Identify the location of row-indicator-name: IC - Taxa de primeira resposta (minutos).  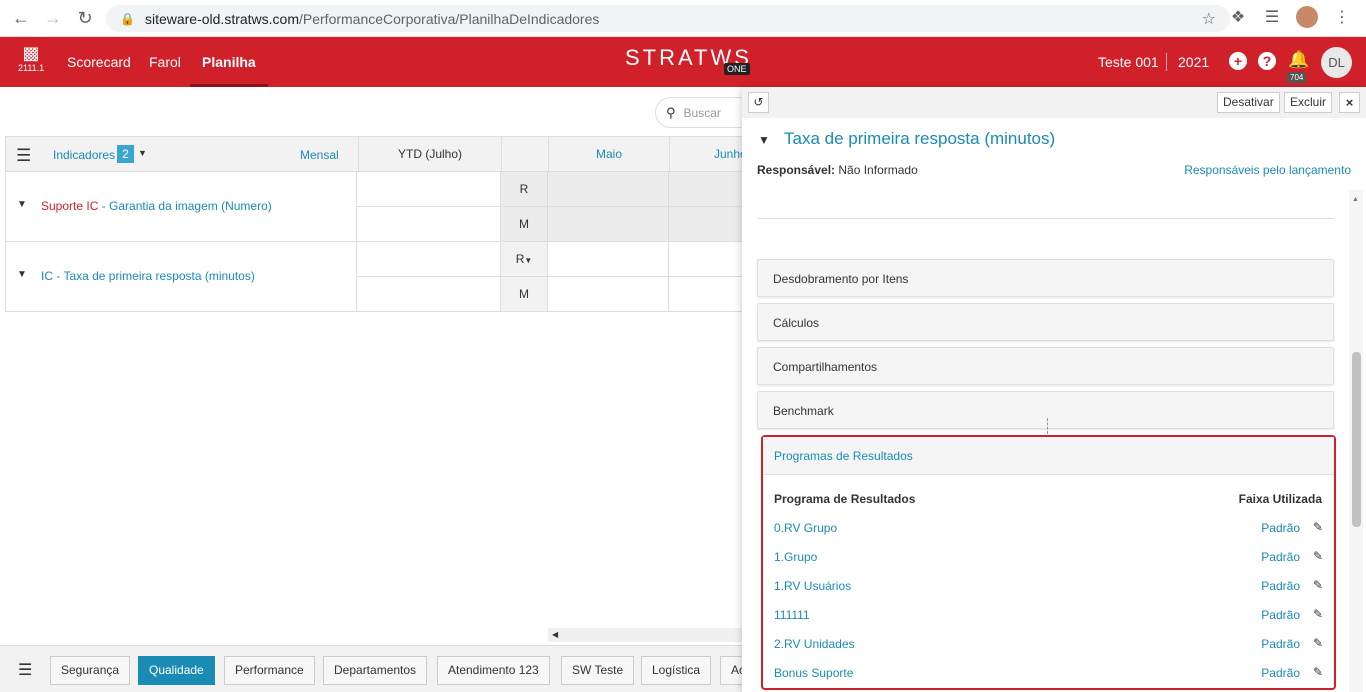
(148, 276).